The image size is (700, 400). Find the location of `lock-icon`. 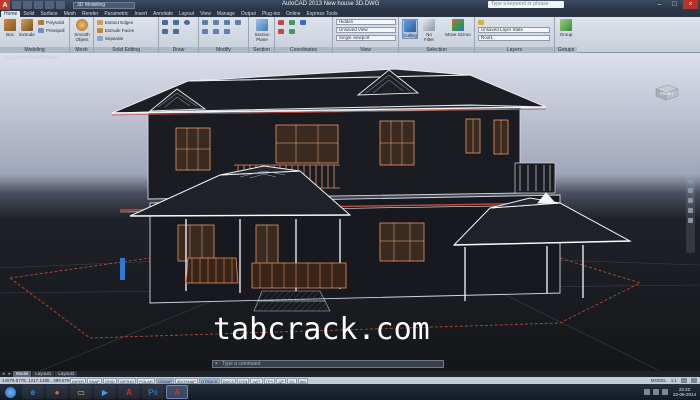

lock-icon is located at coordinates (694, 380).